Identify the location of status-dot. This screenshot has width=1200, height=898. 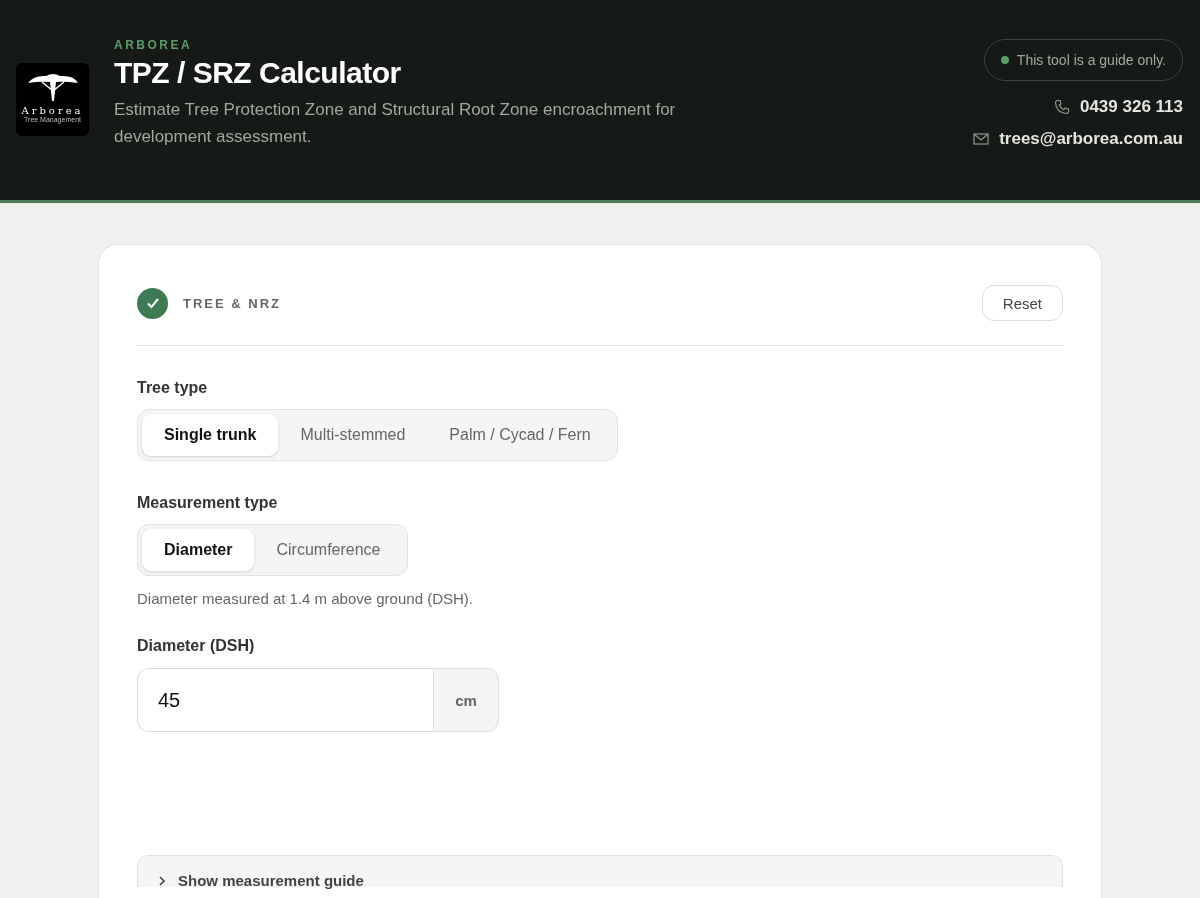
(1004, 60).